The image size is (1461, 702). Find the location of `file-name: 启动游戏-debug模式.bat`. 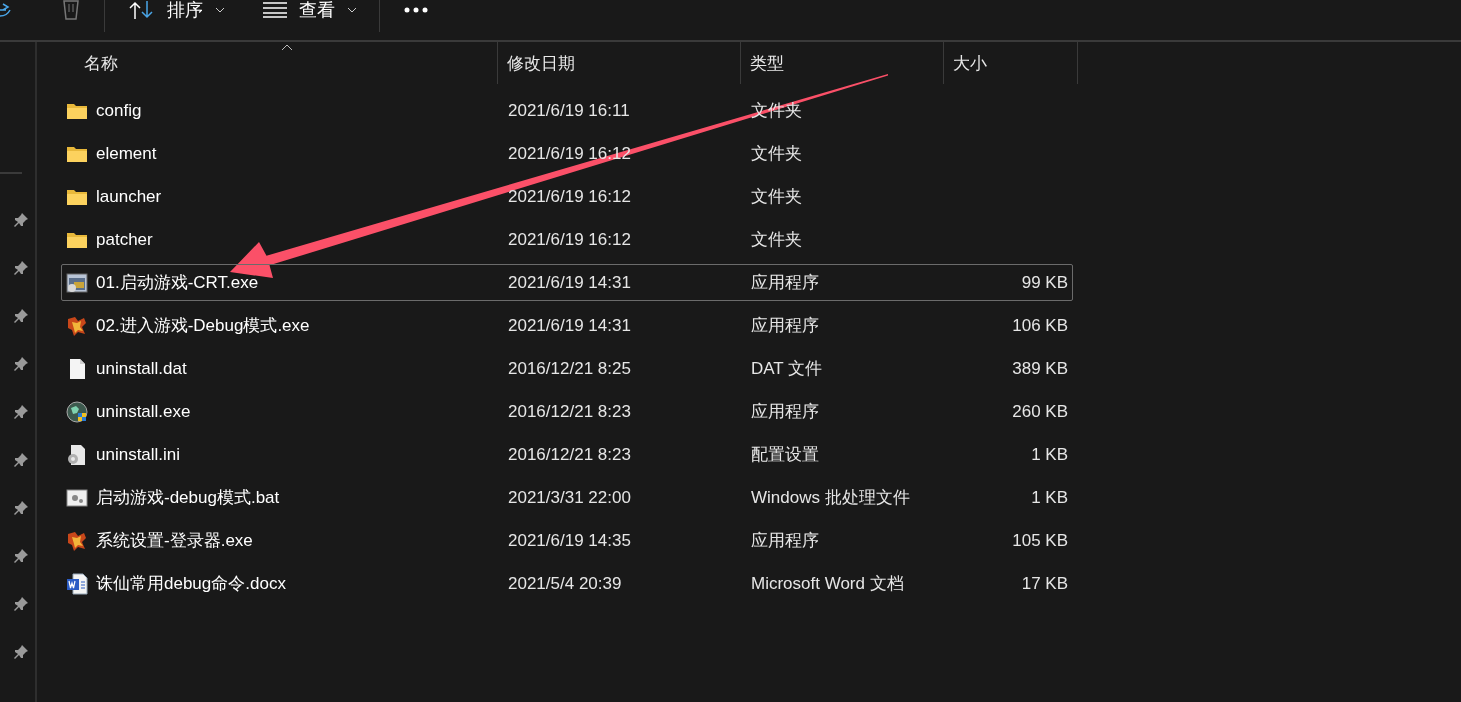

file-name: 启动游戏-debug模式.bat is located at coordinates (188, 498).